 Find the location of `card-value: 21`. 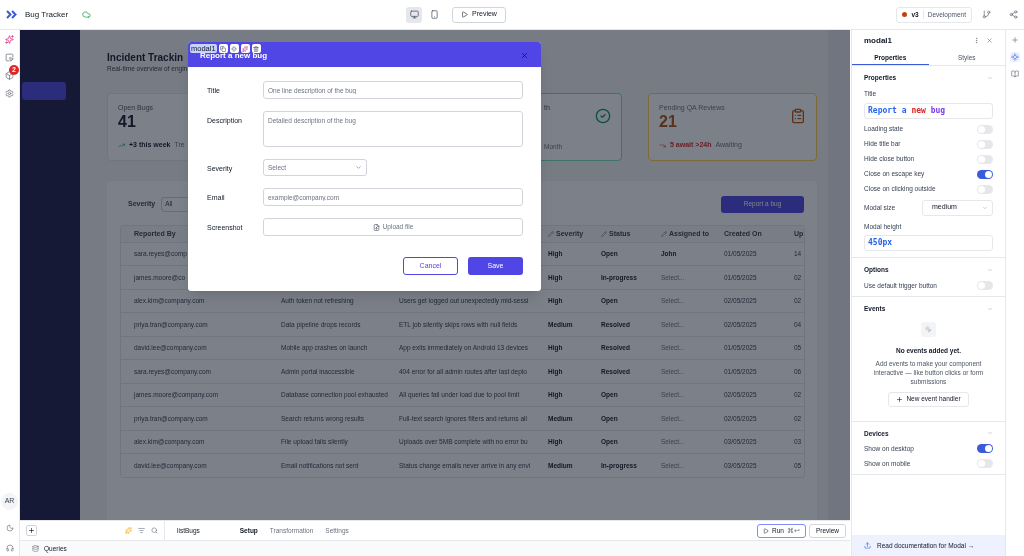

card-value: 21 is located at coordinates (668, 122).